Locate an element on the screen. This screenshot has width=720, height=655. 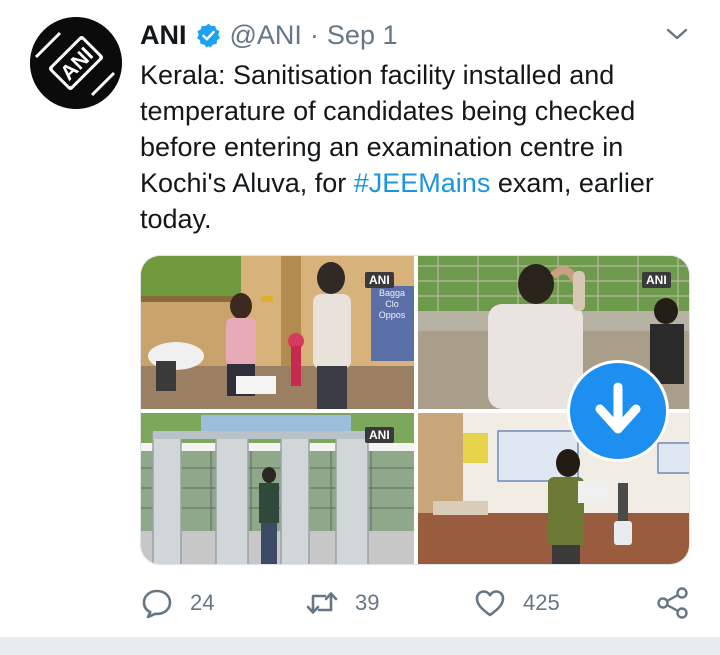
reply-icon is located at coordinates (157, 604).